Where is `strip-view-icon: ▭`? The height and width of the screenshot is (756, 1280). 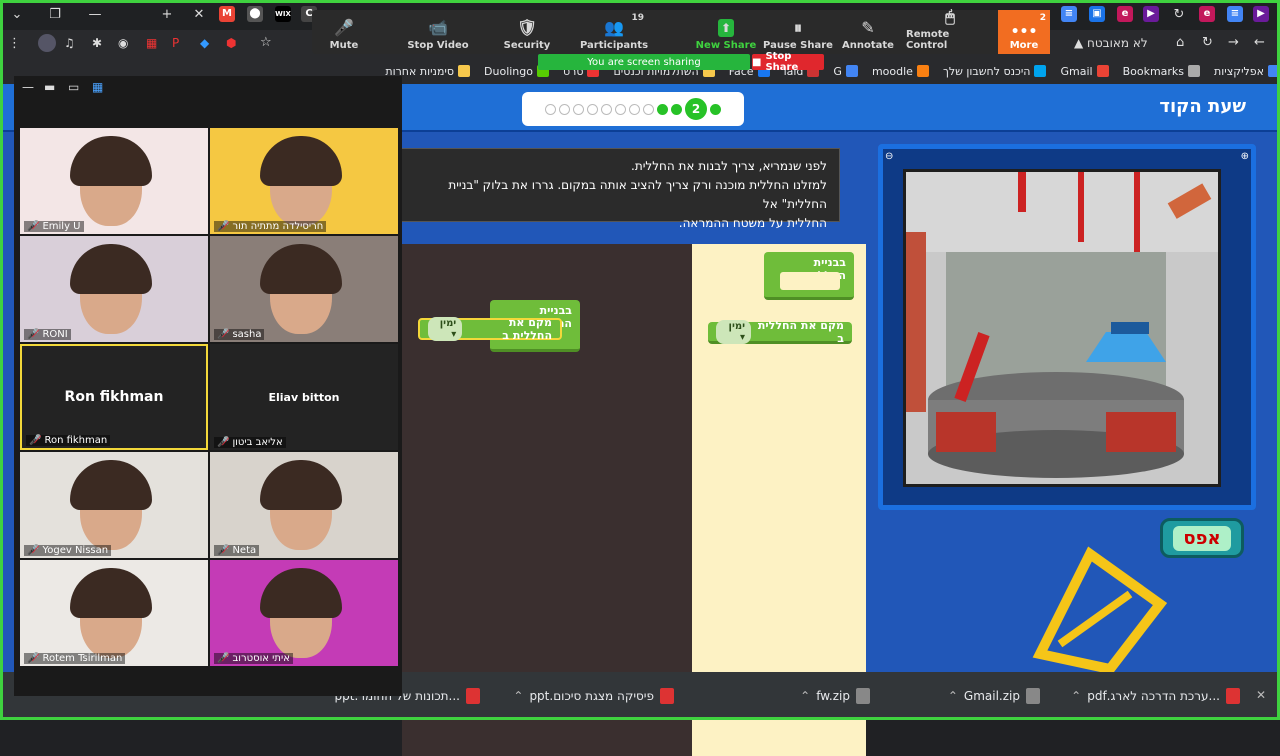
strip-view-icon: ▭ is located at coordinates (73, 87).